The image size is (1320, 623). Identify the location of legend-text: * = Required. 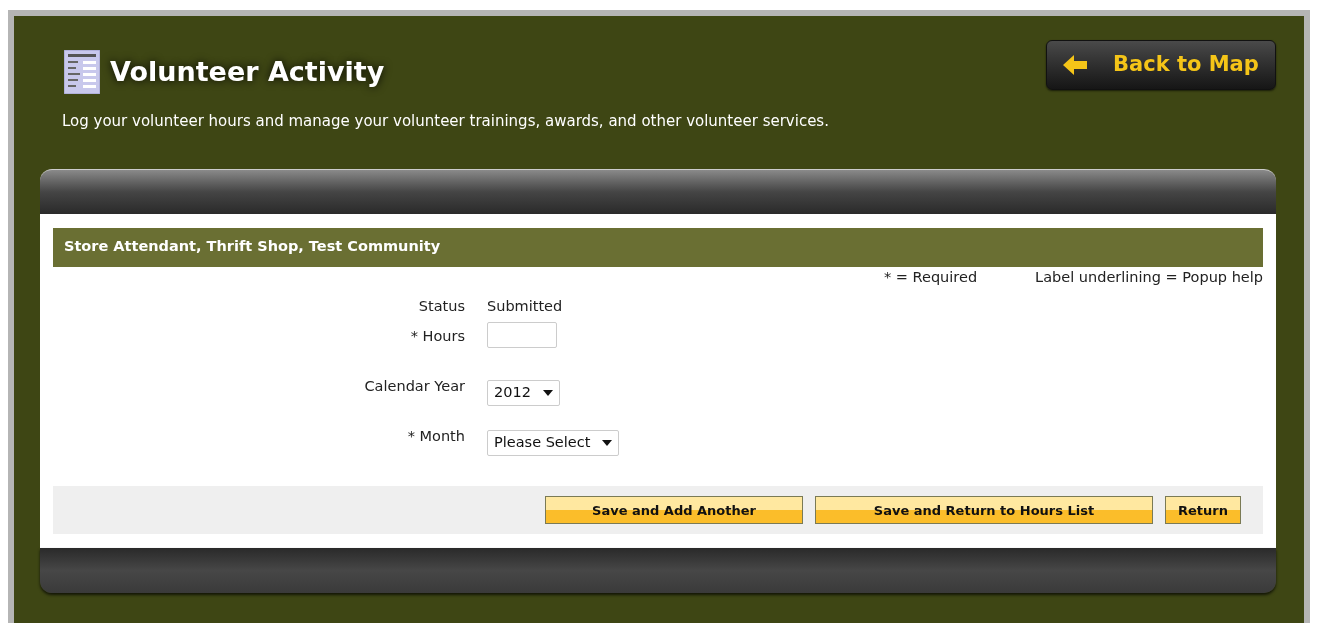
(930, 277).